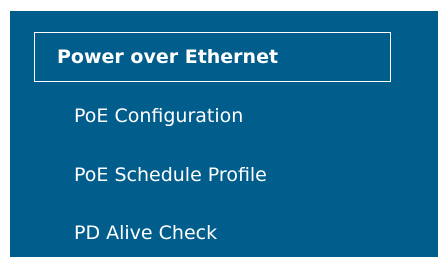 Image resolution: width=438 pixels, height=257 pixels. What do you see at coordinates (145, 233) in the screenshot?
I see `sidebar-item-pd-alive-check: PD Alive Check` at bounding box center [145, 233].